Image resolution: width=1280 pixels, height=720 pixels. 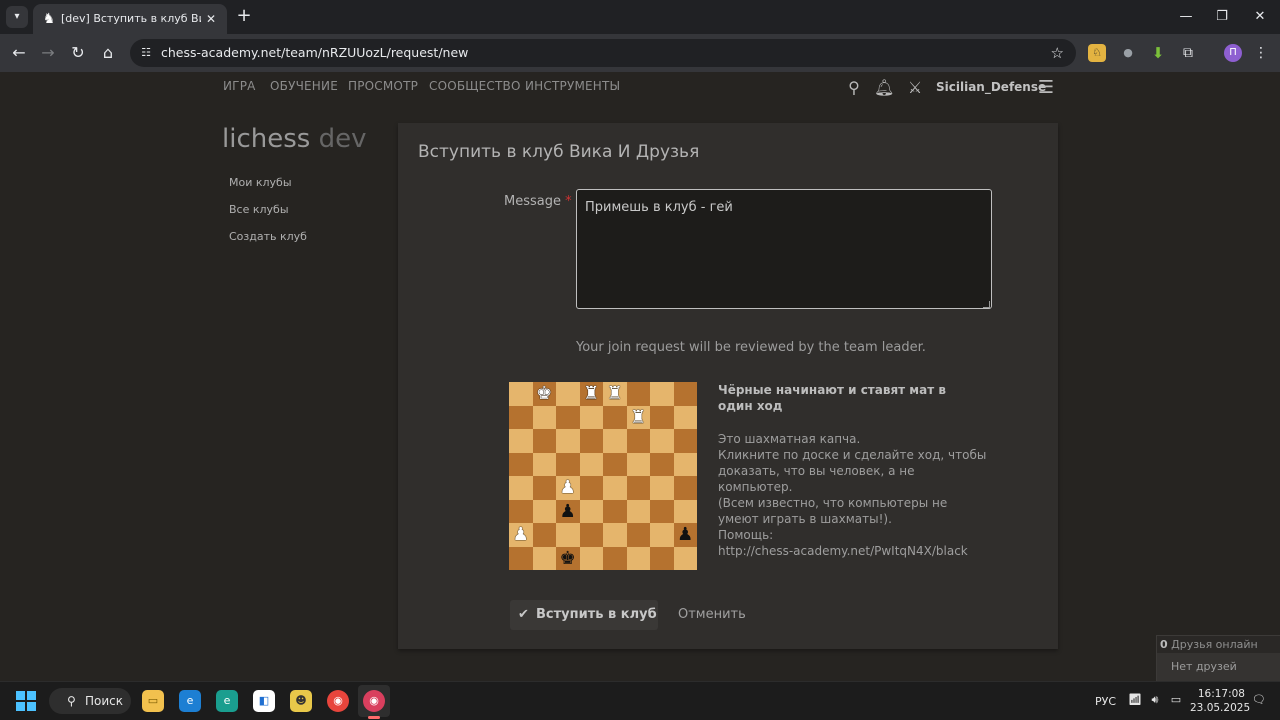 I want to click on nav-tools: ИНСТРУМЕНТЫ, so click(x=572, y=86).